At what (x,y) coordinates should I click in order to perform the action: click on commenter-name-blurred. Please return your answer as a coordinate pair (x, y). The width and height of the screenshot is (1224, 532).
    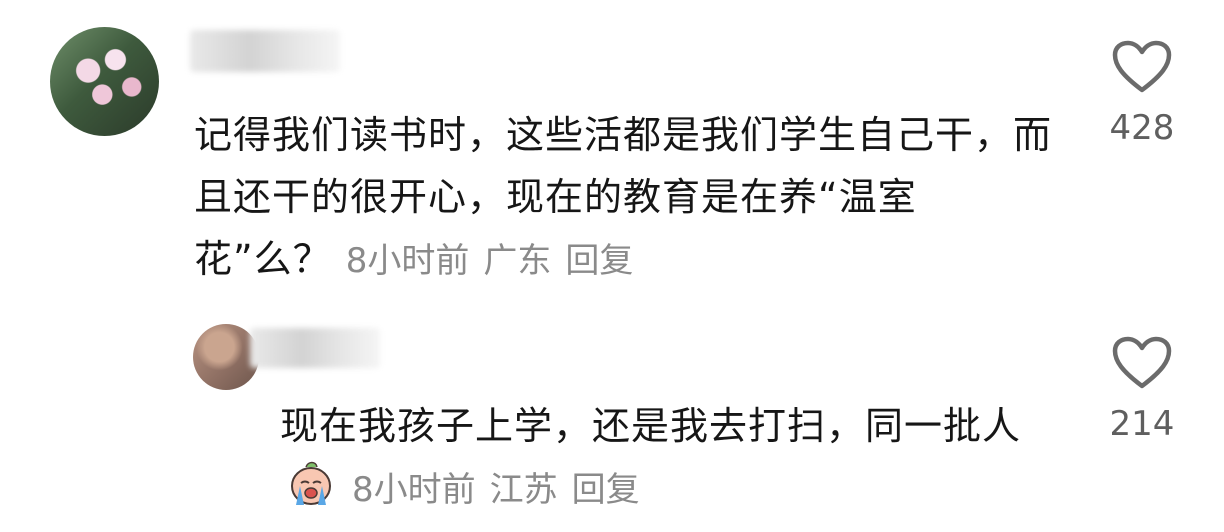
    Looking at the image, I should click on (265, 51).